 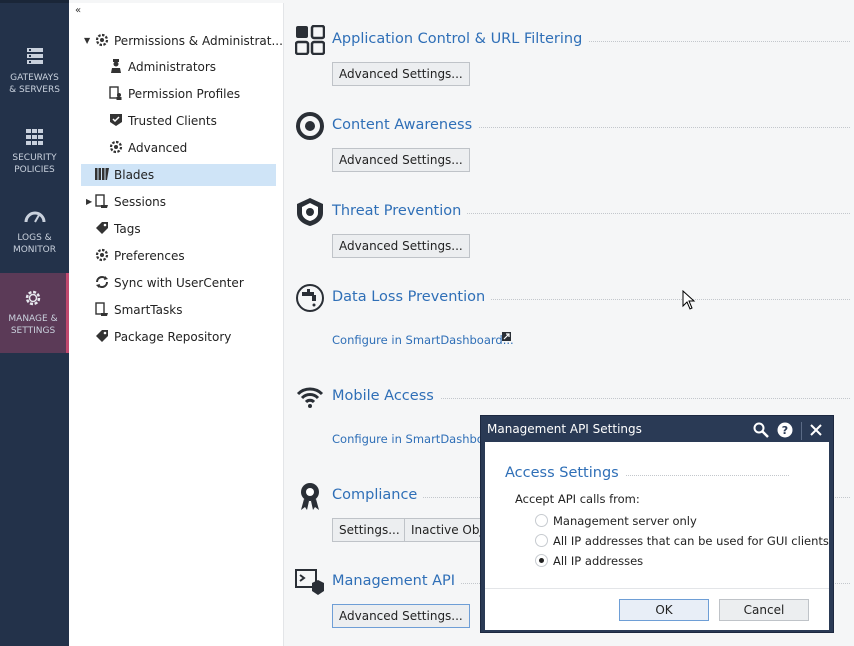 I want to click on policies-icon, so click(x=34, y=137).